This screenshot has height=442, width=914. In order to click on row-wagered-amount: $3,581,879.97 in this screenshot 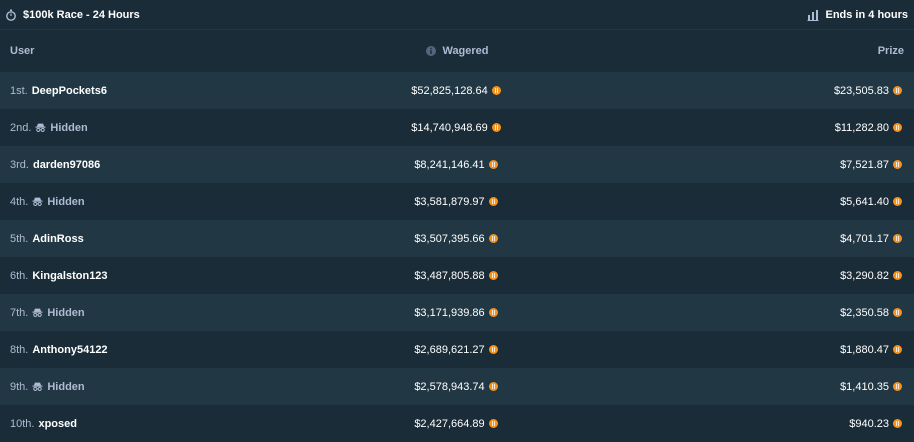, I will do `click(449, 201)`.